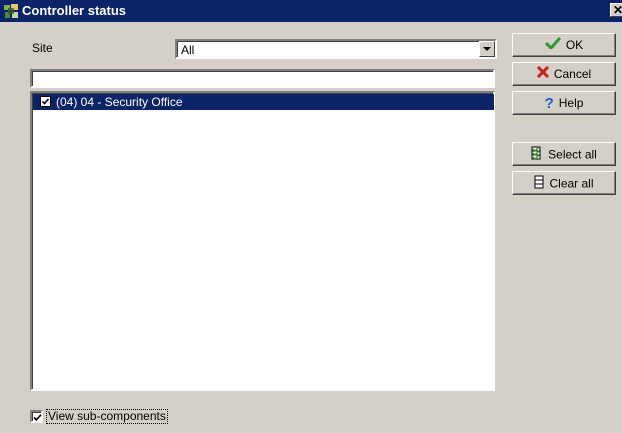  I want to click on window-title: Controller status, so click(74, 10).